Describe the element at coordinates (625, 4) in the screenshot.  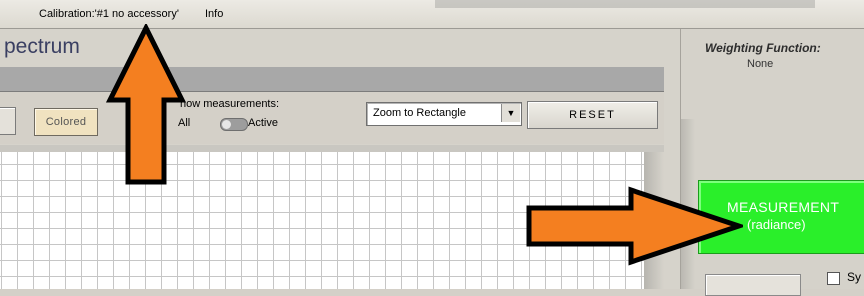
I see `title-strip-shadow` at that location.